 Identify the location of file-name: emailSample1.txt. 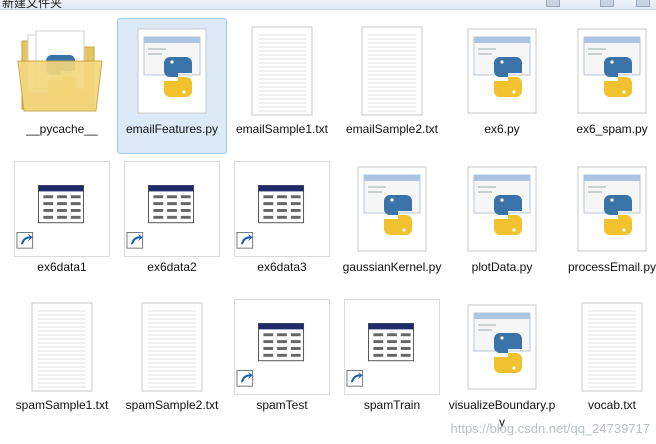
(282, 129).